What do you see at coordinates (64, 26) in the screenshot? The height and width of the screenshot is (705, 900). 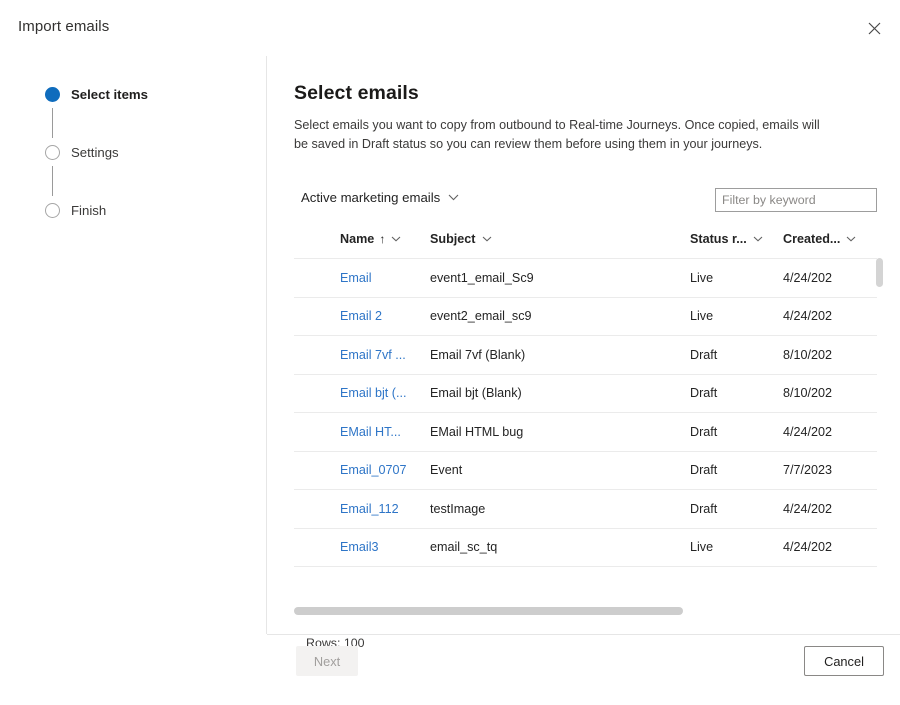 I see `dialog-title: Import emails` at bounding box center [64, 26].